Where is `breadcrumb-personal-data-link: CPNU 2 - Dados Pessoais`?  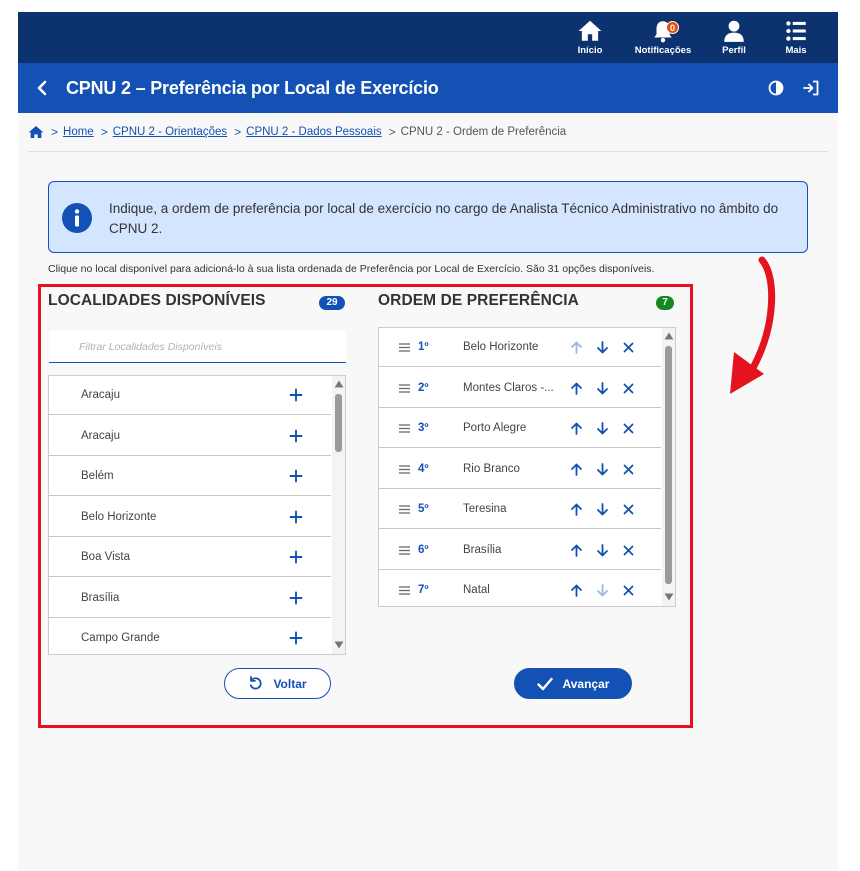 breadcrumb-personal-data-link: CPNU 2 - Dados Pessoais is located at coordinates (314, 132).